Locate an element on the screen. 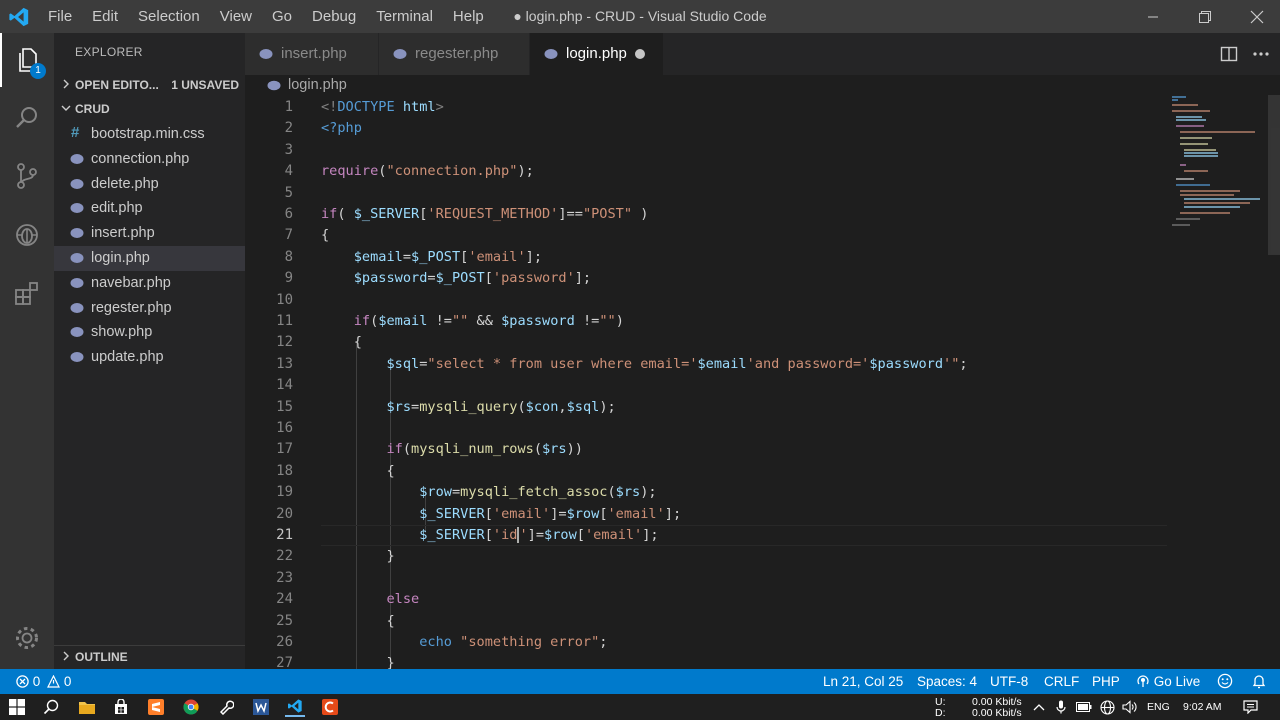 The image size is (1280, 720). action-center-button is located at coordinates (1250, 707).